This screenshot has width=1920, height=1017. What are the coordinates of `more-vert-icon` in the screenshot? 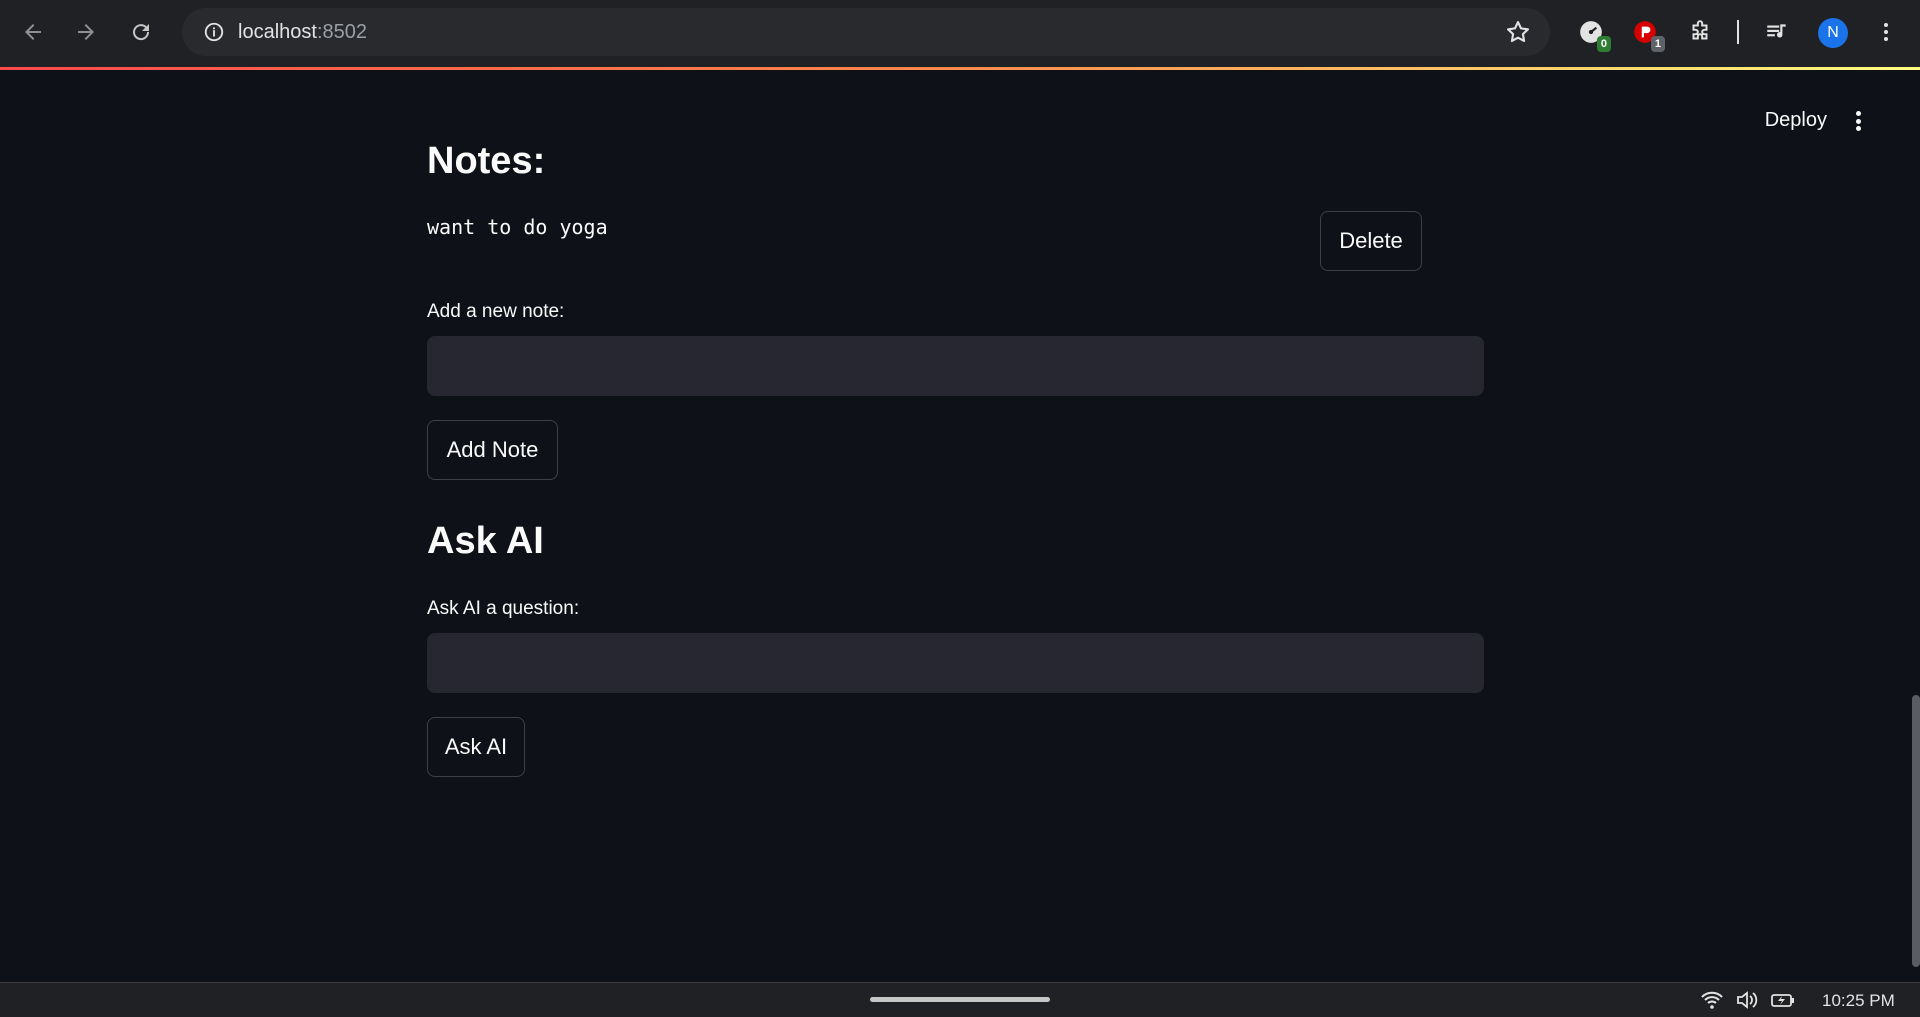 It's located at (1886, 32).